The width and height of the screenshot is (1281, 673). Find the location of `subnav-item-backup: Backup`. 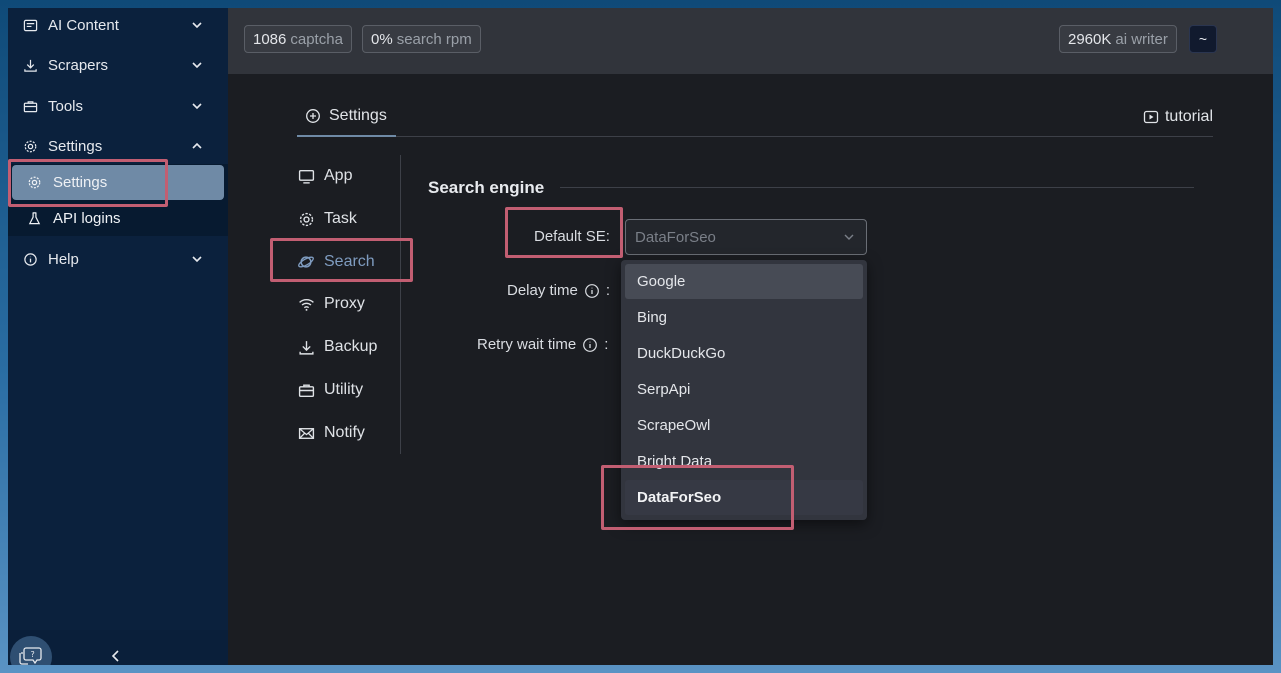

subnav-item-backup: Backup is located at coordinates (349, 347).